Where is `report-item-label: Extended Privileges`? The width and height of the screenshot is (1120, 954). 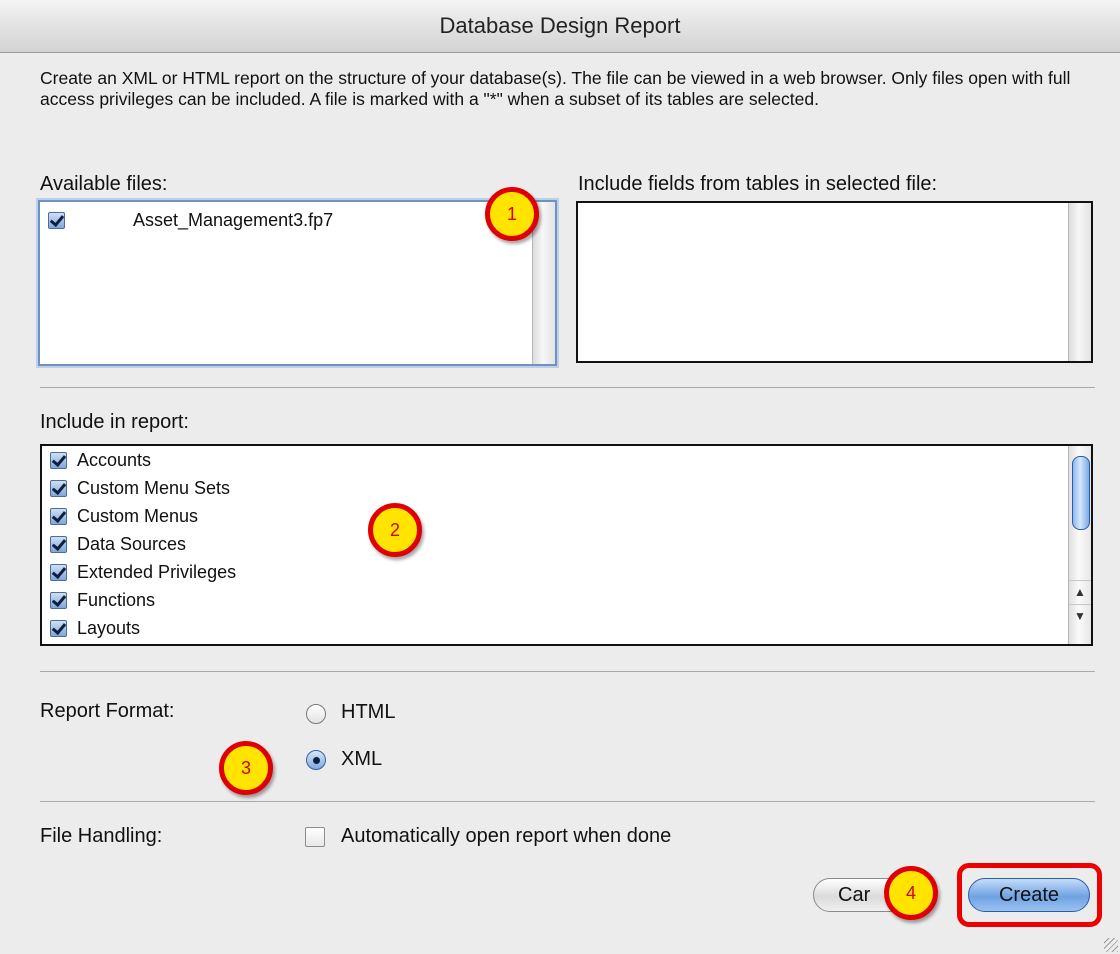
report-item-label: Extended Privileges is located at coordinates (157, 571).